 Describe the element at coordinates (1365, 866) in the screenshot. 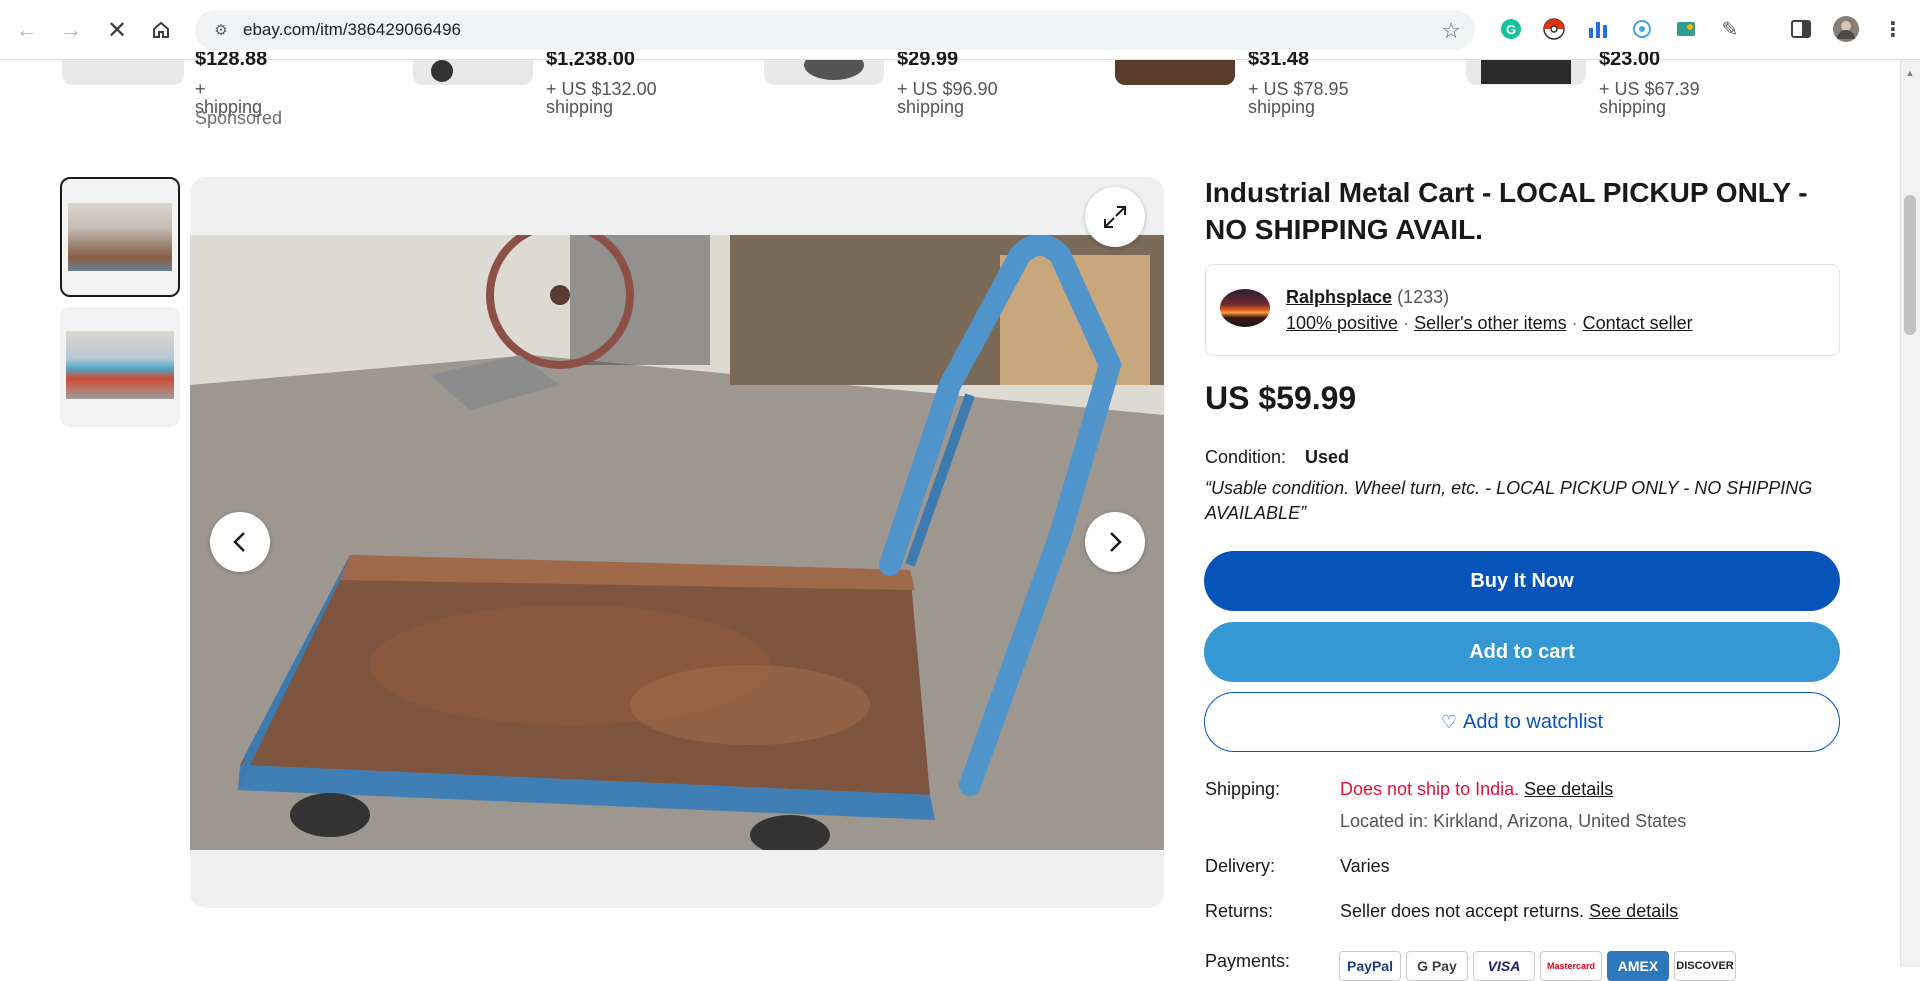

I see `delivery-value: Varies` at that location.